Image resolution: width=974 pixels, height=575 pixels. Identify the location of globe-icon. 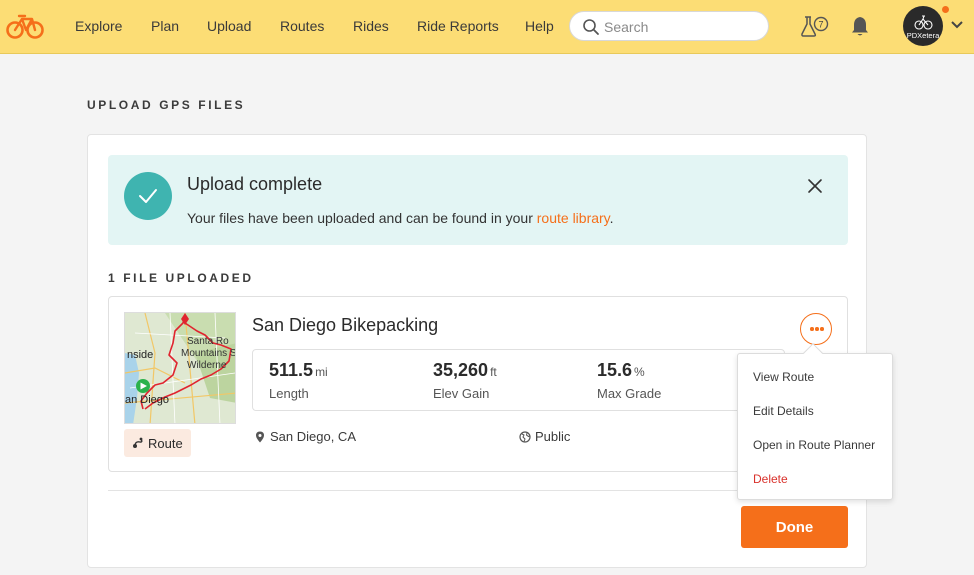
(525, 436).